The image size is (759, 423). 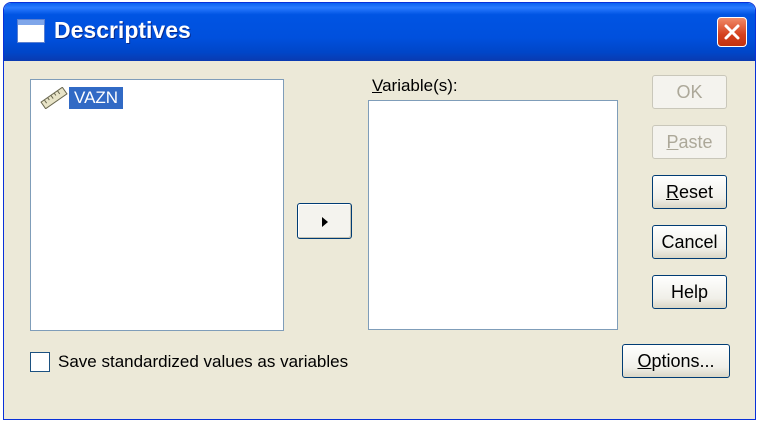 I want to click on scale-variable-ruler-icon, so click(x=54, y=98).